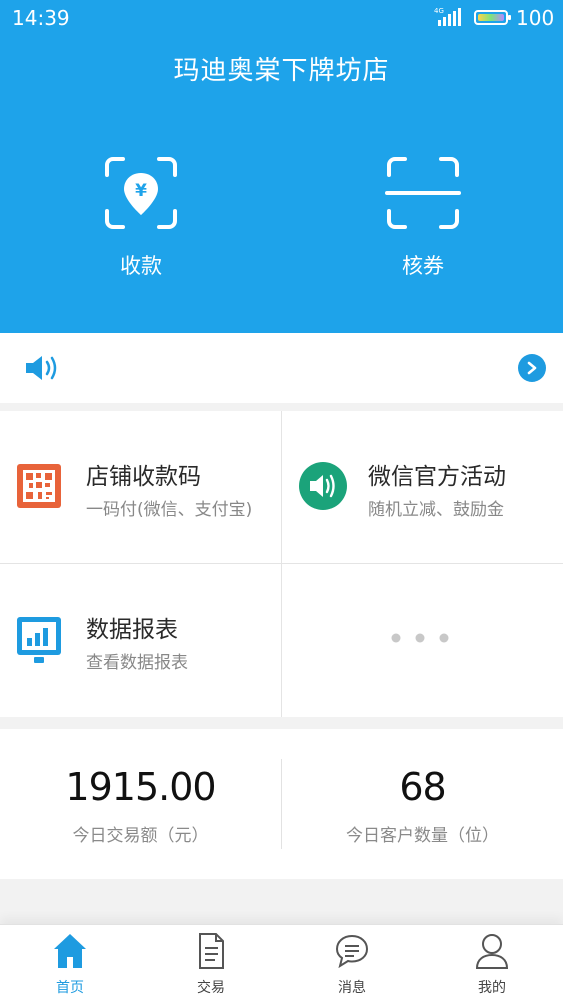  Describe the element at coordinates (437, 477) in the screenshot. I see `wechat-activity-title: 微信官方活动` at that location.